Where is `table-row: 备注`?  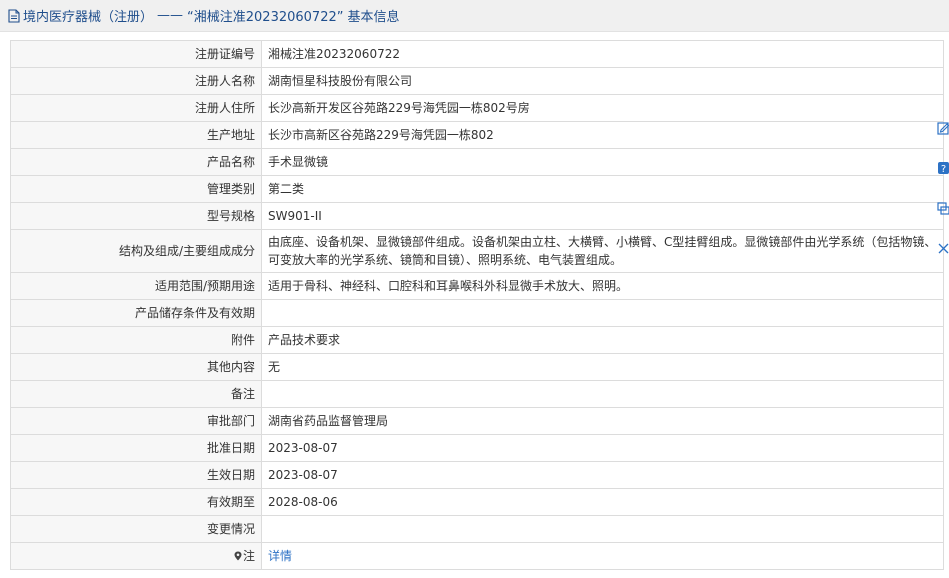 table-row: 备注 is located at coordinates (477, 394).